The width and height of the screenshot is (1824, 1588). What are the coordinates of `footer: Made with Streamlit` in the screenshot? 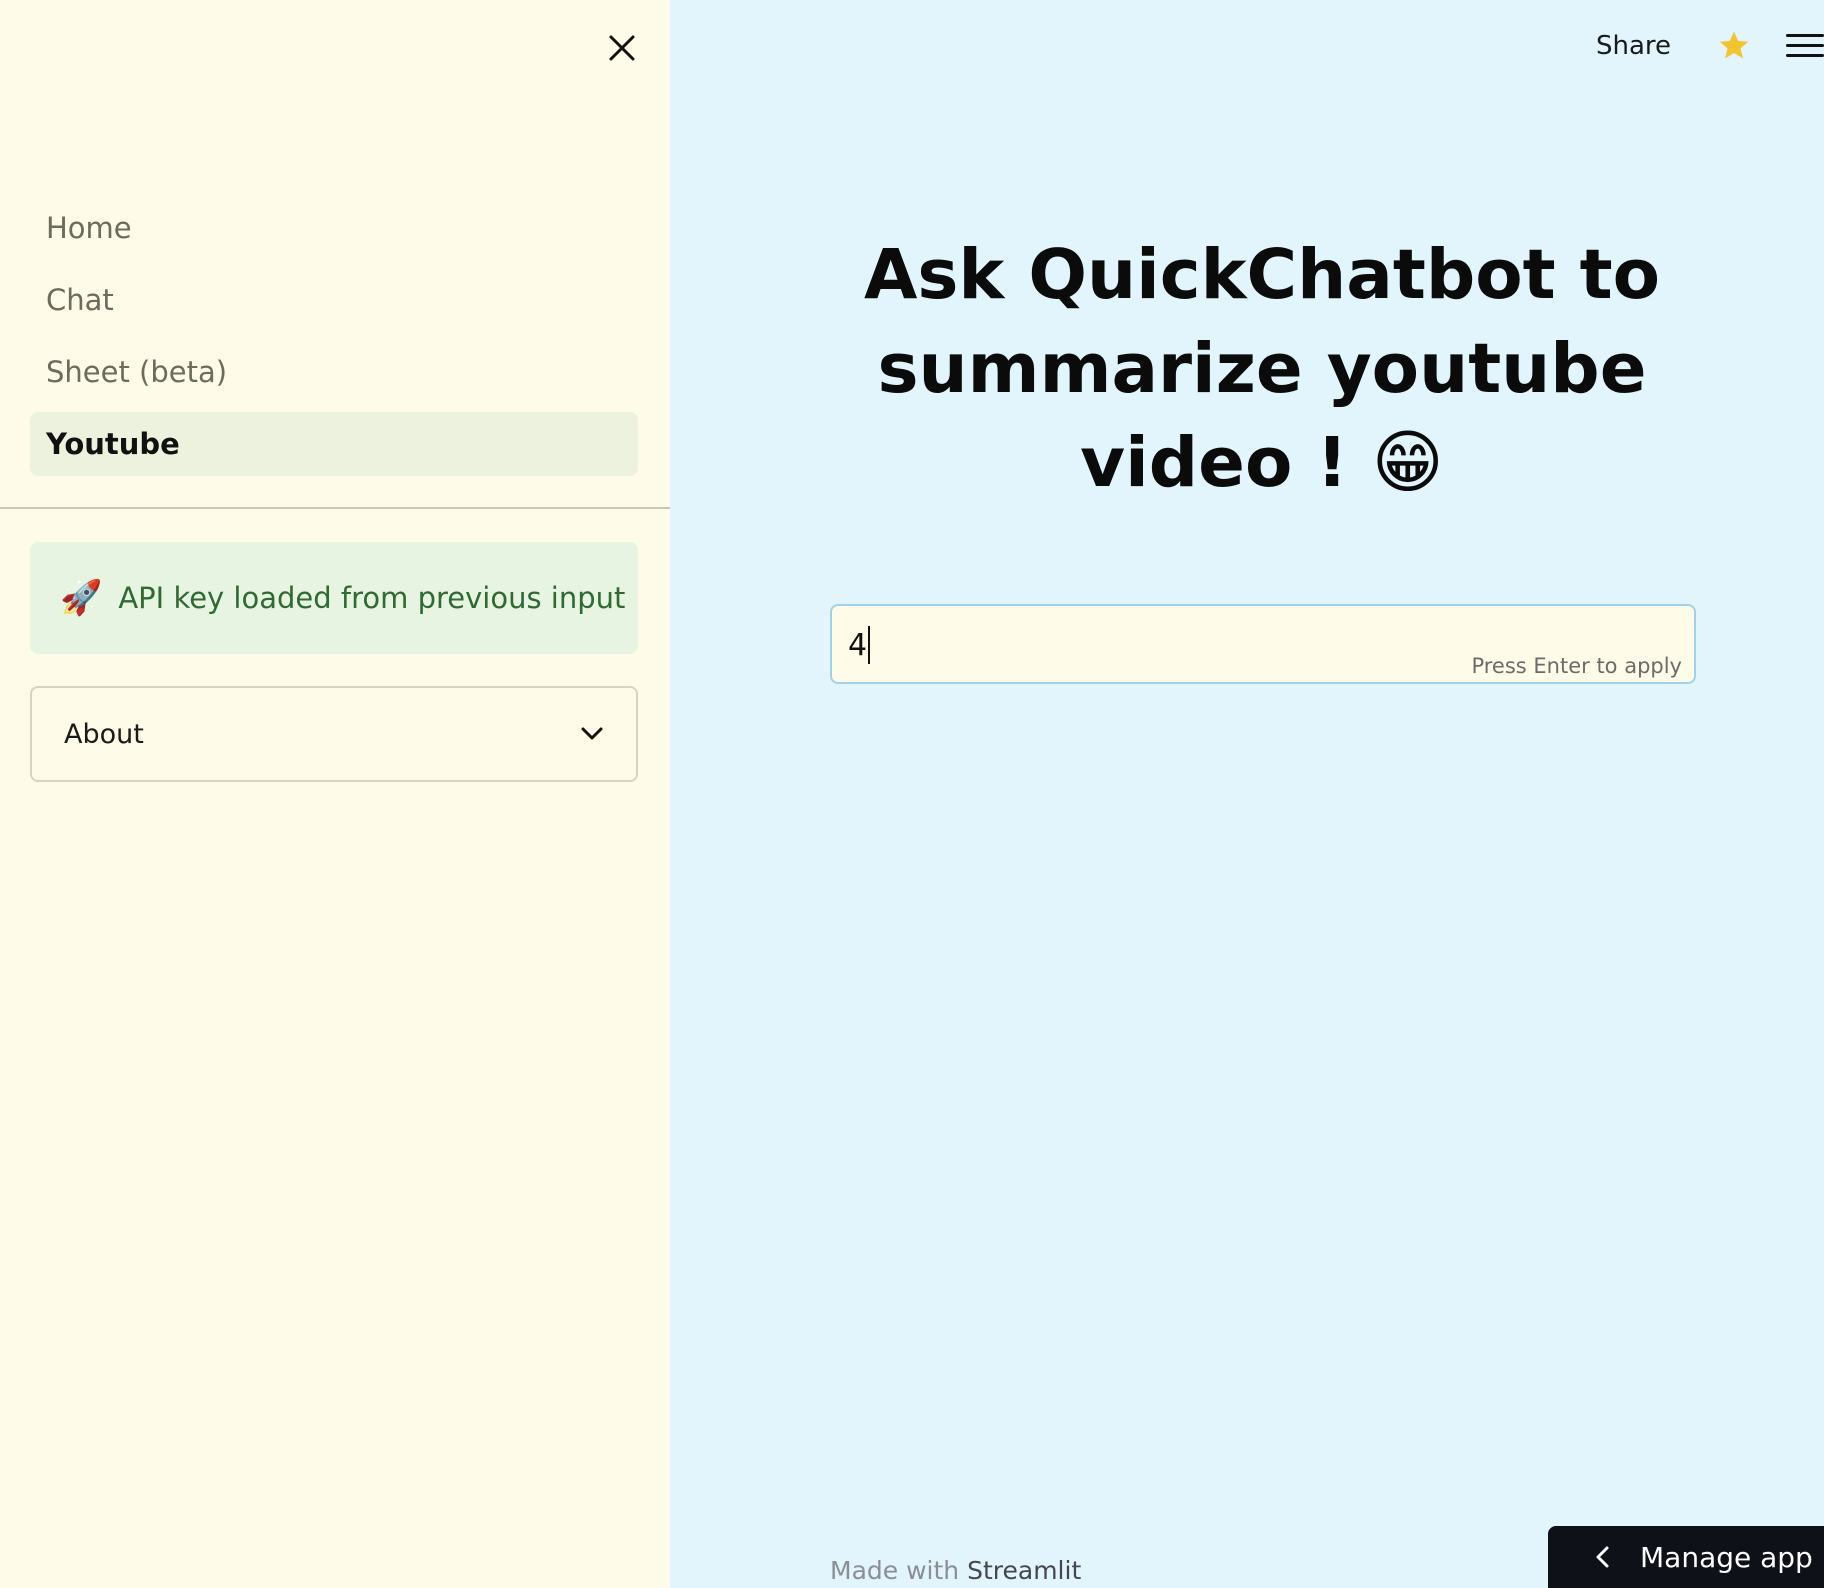 It's located at (955, 1570).